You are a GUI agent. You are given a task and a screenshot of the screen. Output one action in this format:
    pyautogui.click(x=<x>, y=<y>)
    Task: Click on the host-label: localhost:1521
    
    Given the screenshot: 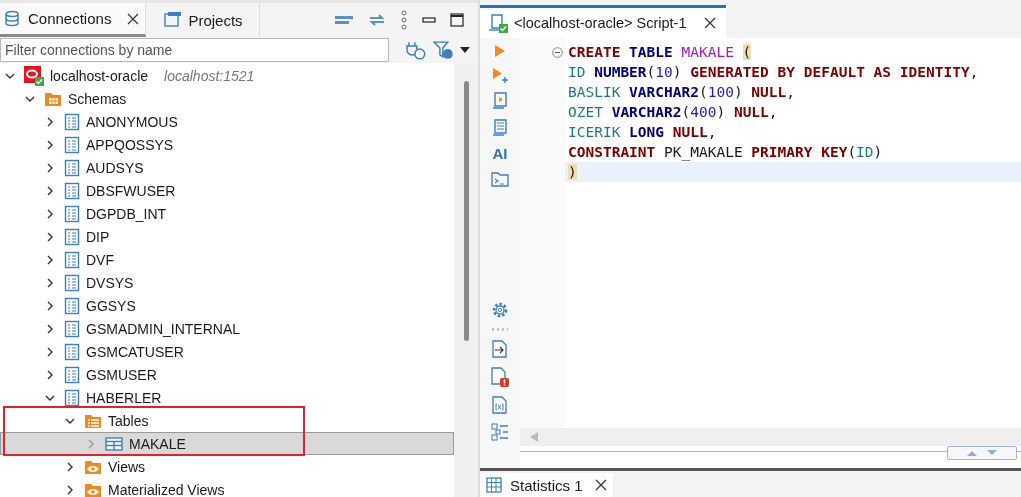 What is the action you would take?
    pyautogui.click(x=209, y=75)
    